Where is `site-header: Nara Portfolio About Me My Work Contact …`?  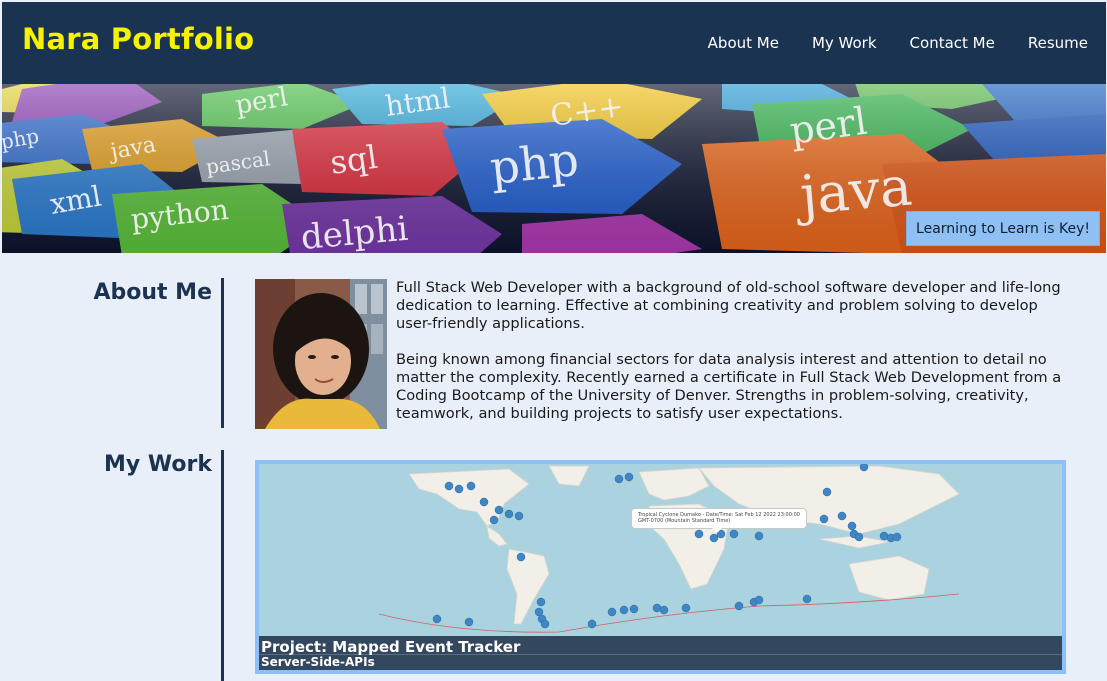 site-header: Nara Portfolio About Me My Work Contact … is located at coordinates (554, 43).